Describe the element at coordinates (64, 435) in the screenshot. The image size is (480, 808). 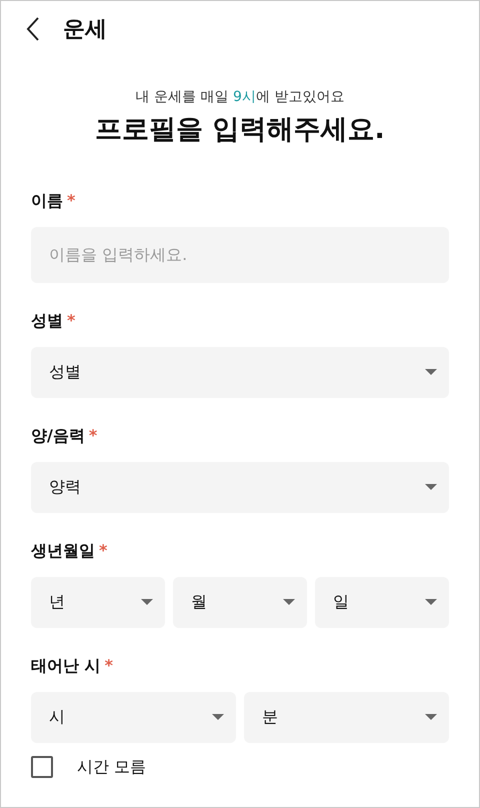
I see `field-label: 양/음력 *` at that location.